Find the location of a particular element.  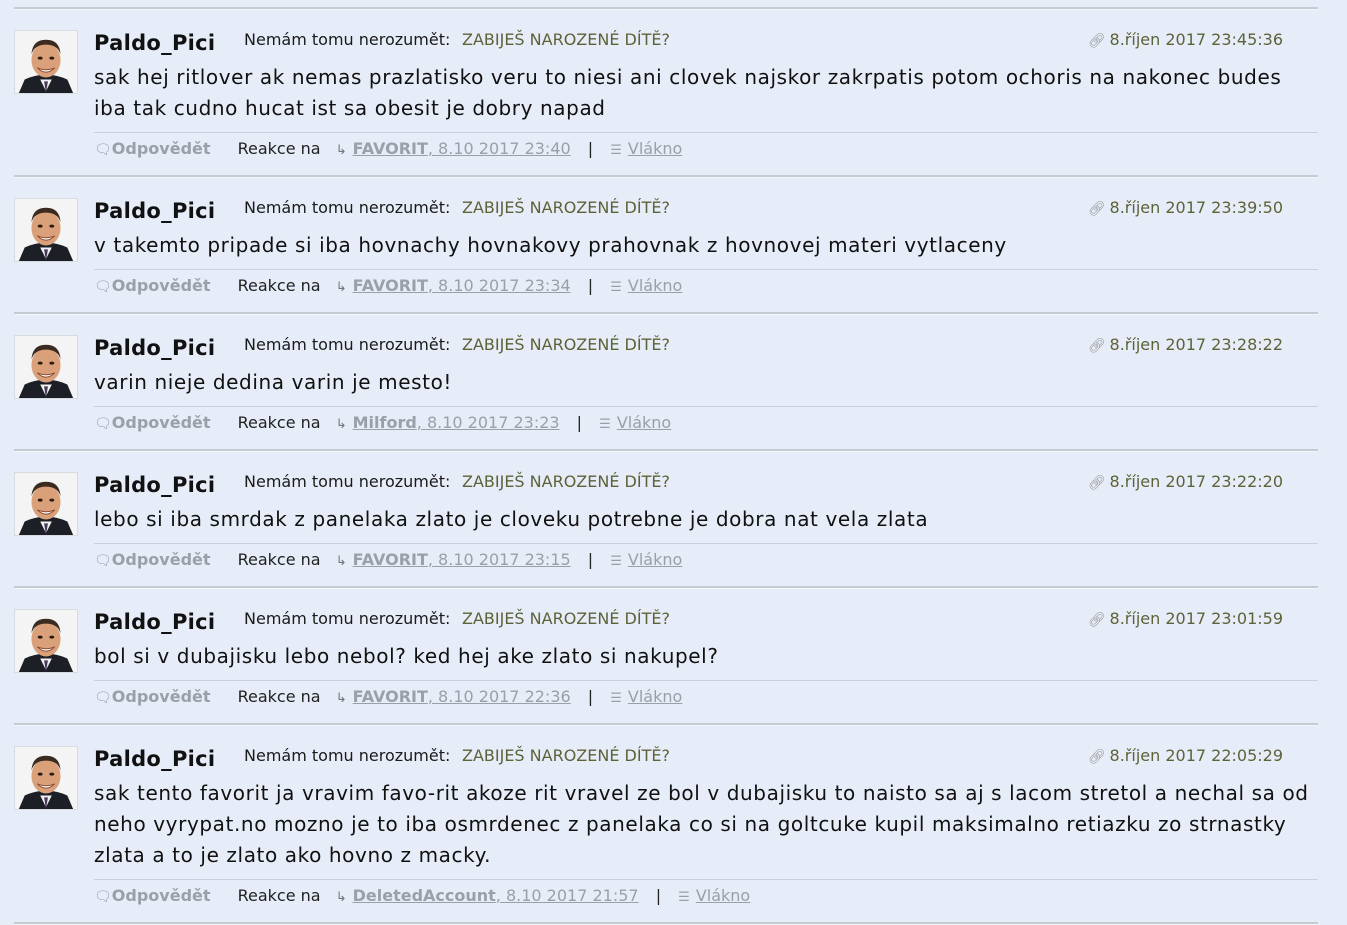

post-date: 🔗︎ 8.říjen 2017 22:05:29 is located at coordinates (1185, 755).